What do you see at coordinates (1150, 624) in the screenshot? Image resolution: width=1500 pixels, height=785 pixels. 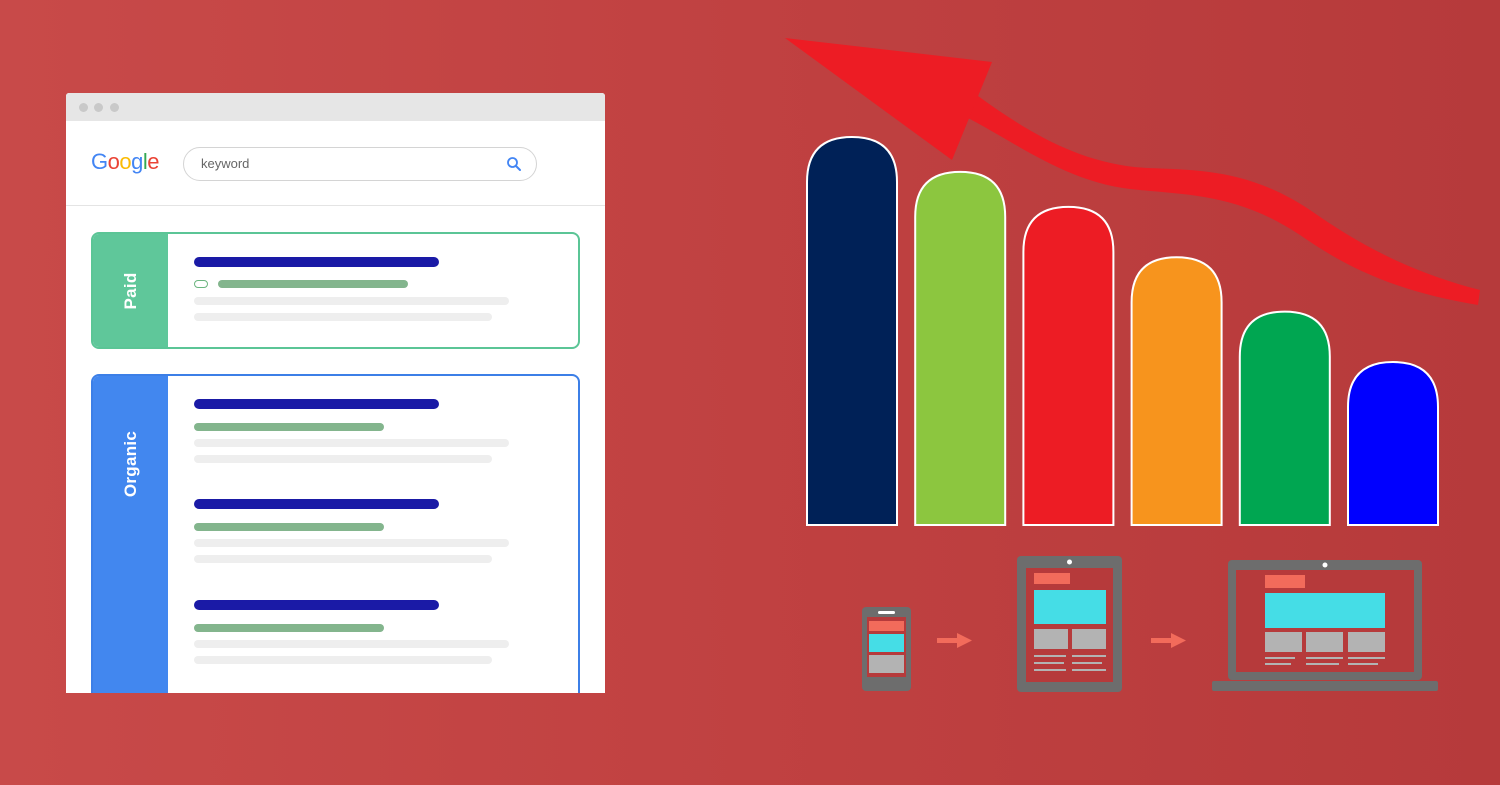 I see `responsive-devices` at bounding box center [1150, 624].